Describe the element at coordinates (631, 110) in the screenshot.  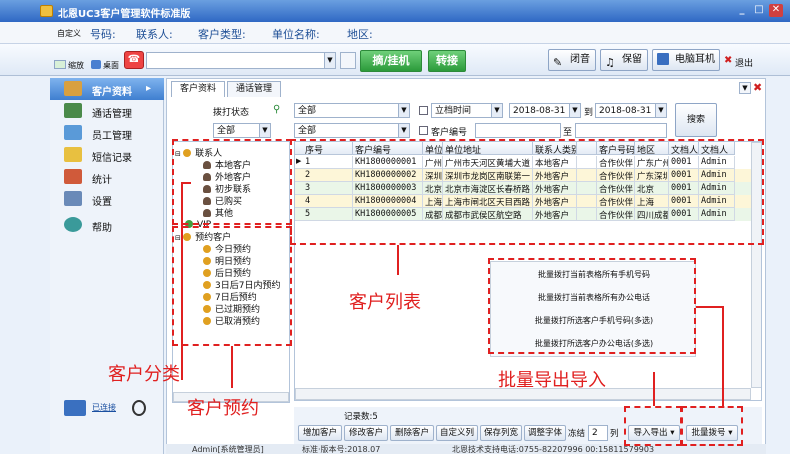
I see `date-to-input: 2018-08-31 ▼` at that location.